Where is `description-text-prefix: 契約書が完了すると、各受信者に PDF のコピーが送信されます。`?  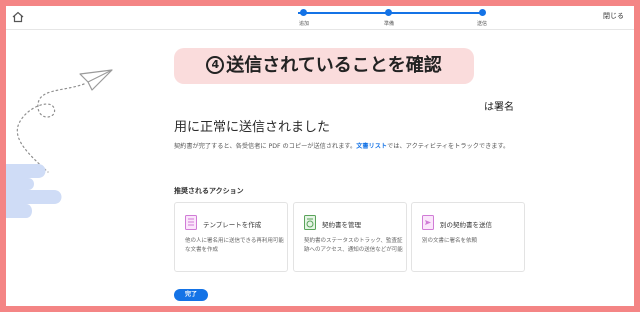 description-text-prefix: 契約書が完了すると、各受信者に PDF のコピーが送信されます。 is located at coordinates (265, 146).